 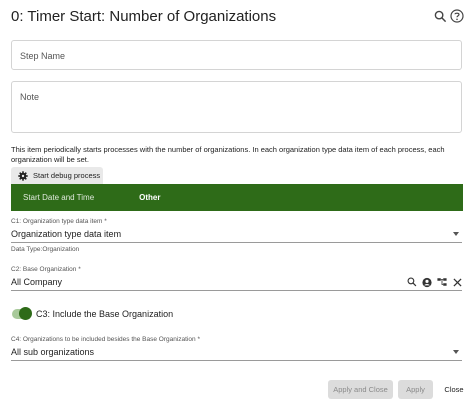 What do you see at coordinates (415, 389) in the screenshot?
I see `apply-button: Apply` at bounding box center [415, 389].